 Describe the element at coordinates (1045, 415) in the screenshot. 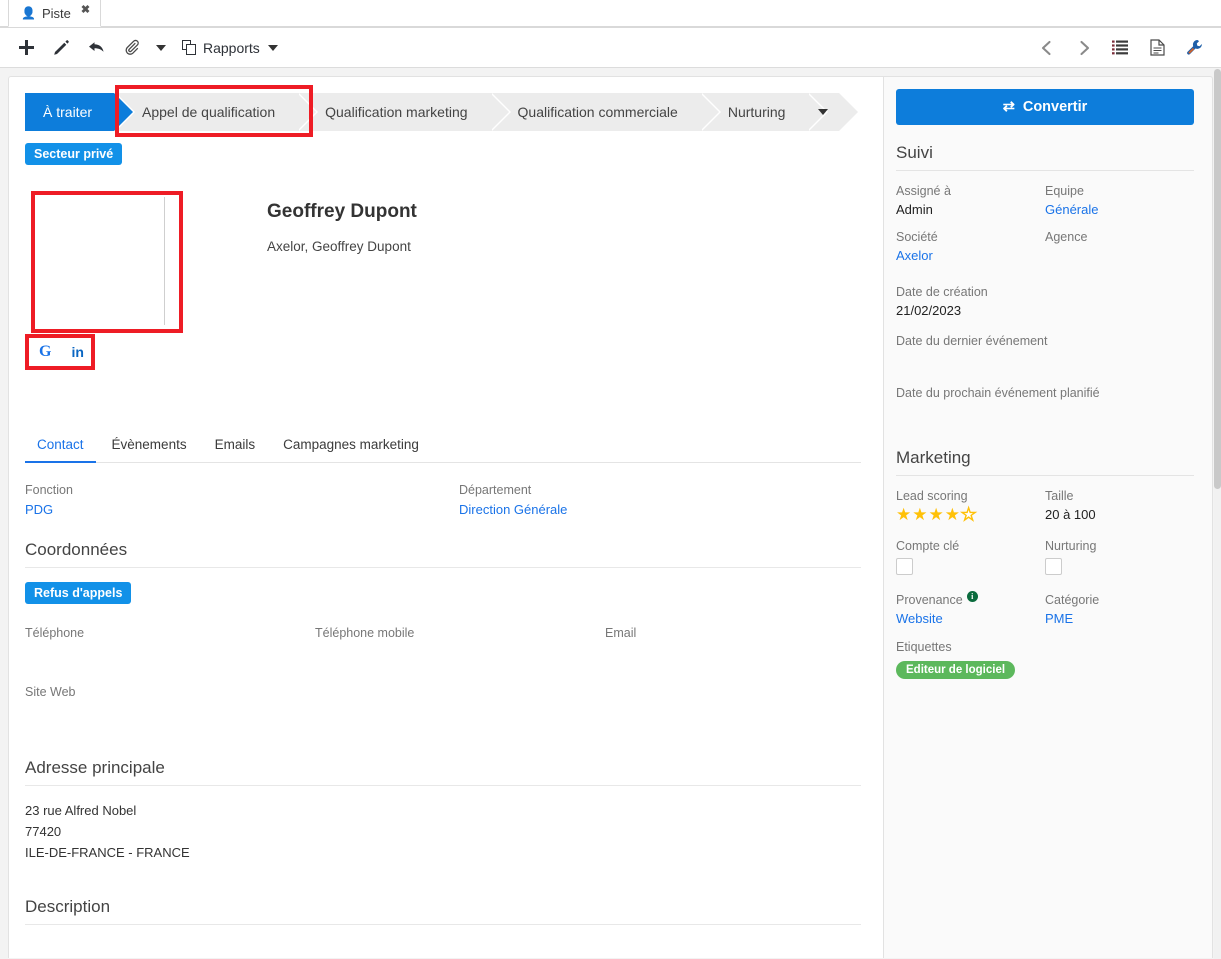

I see `prochain-evenement-value` at that location.